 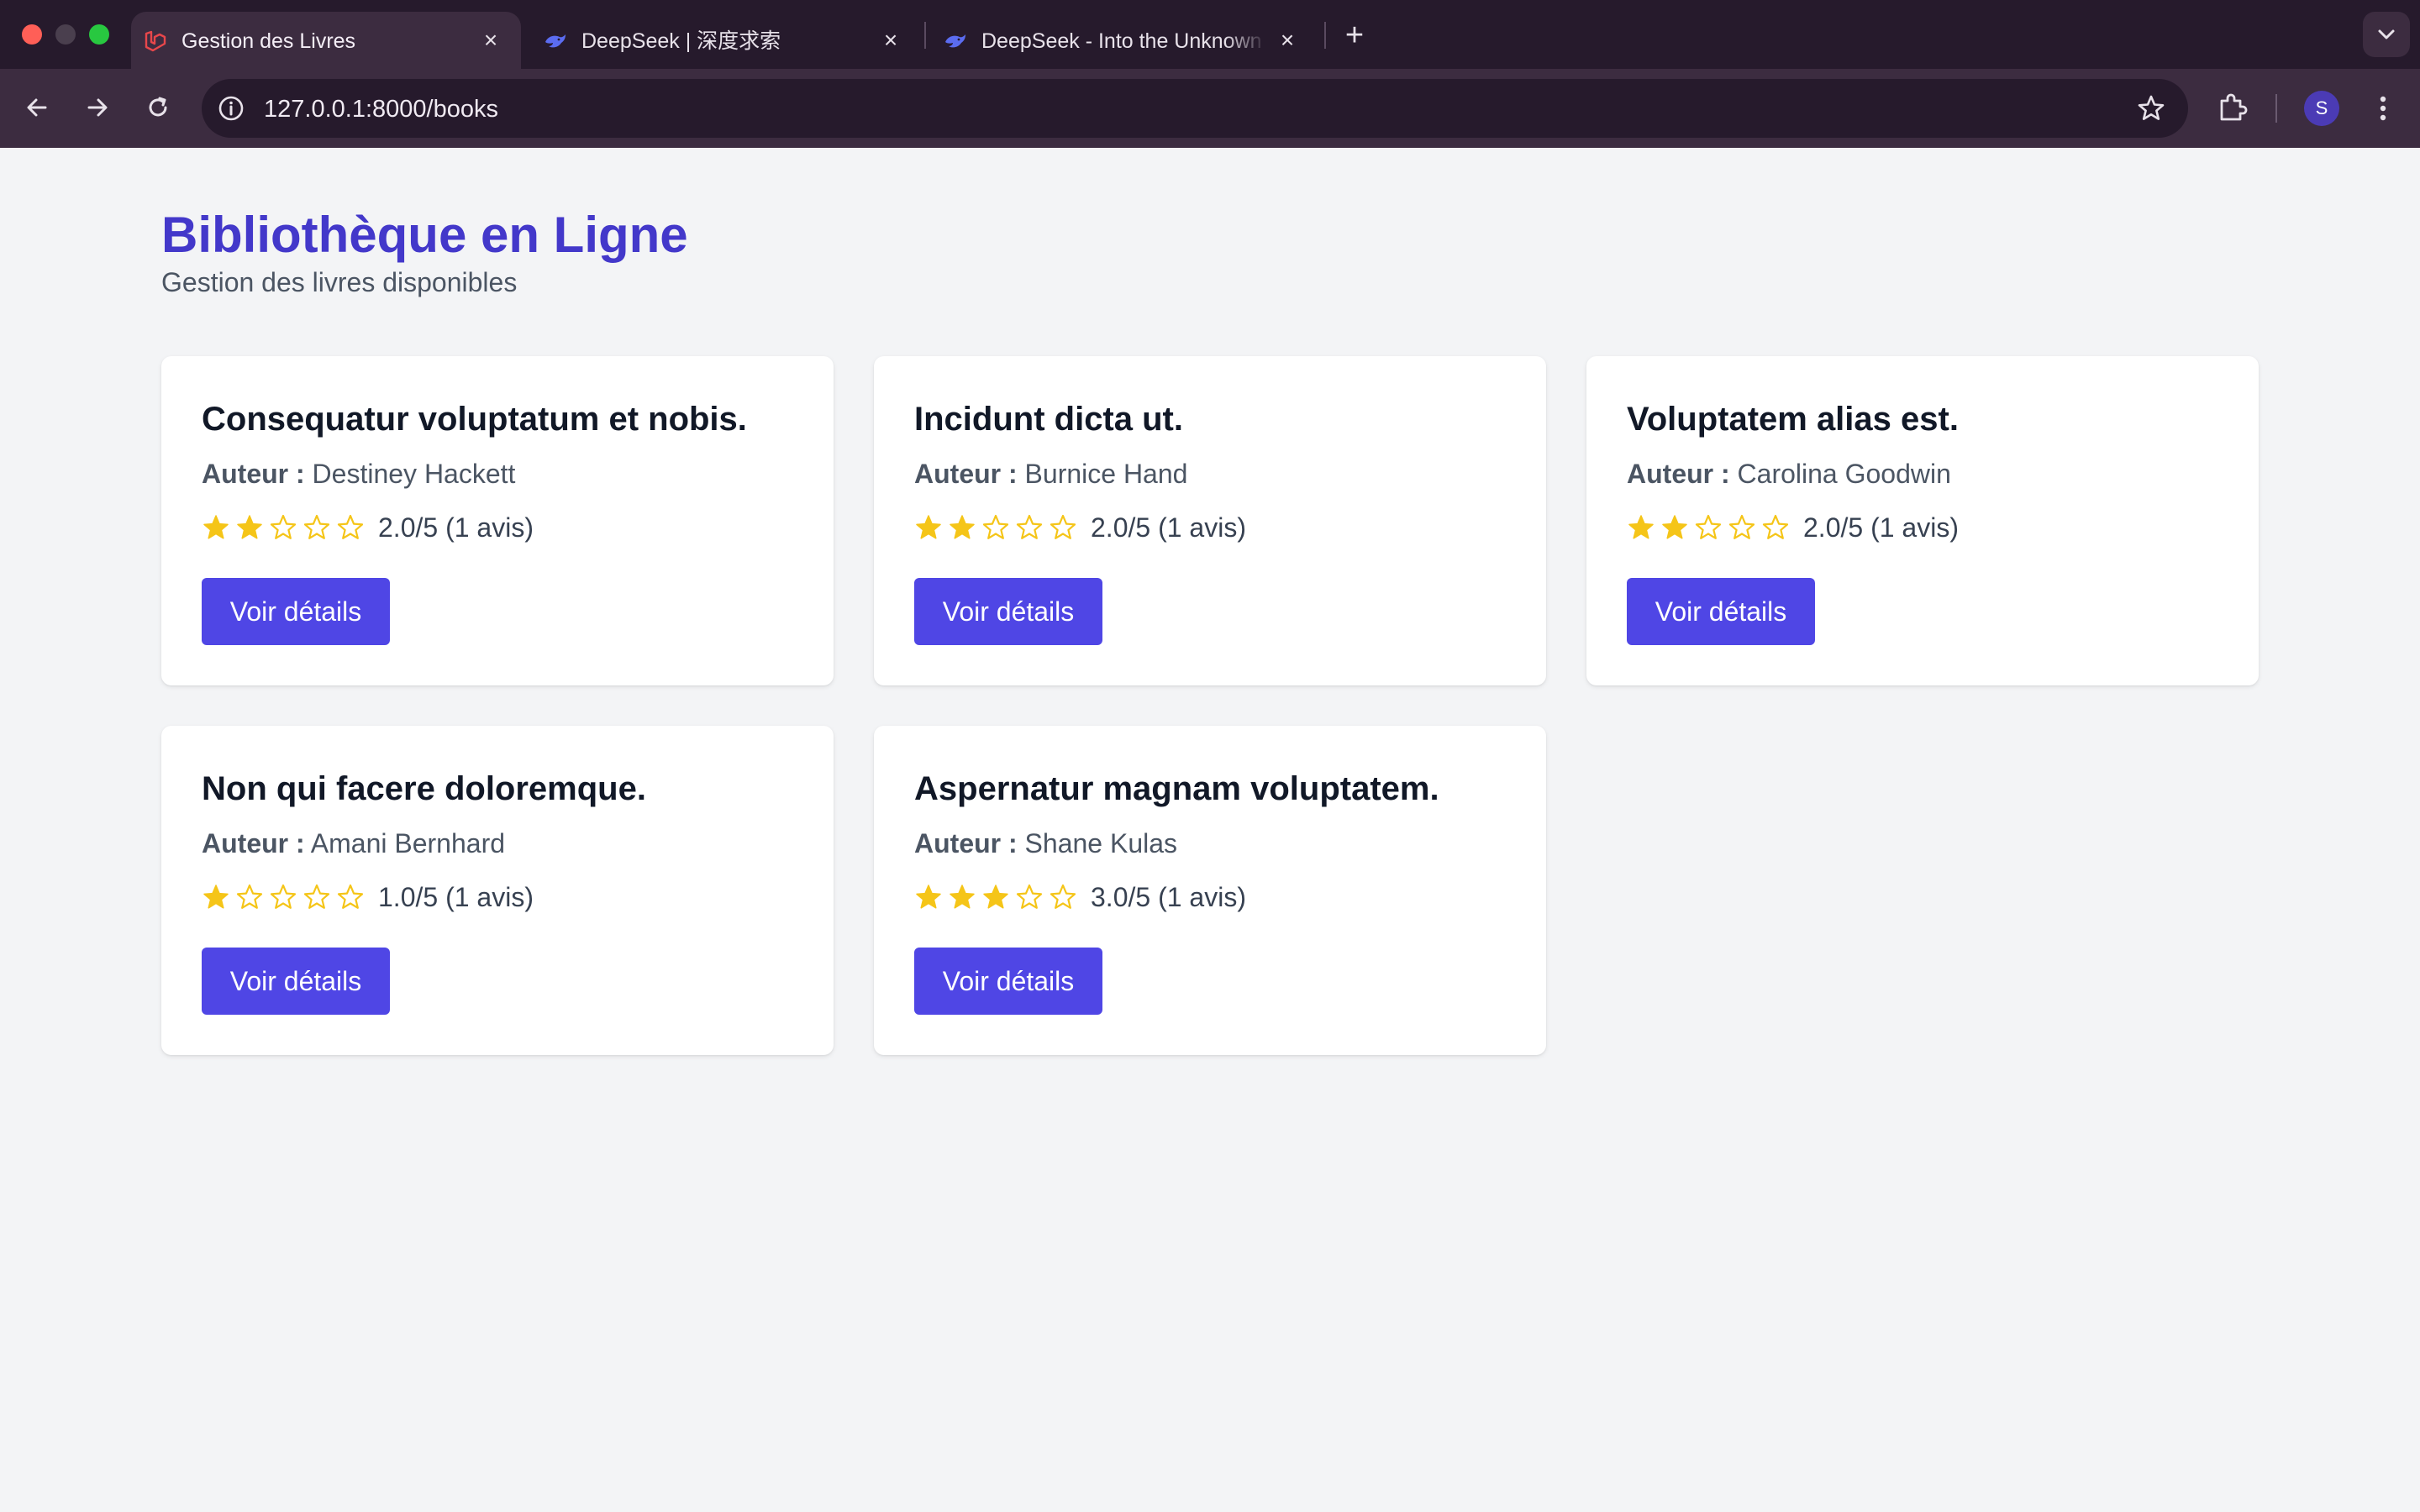 I want to click on back-button, so click(x=37, y=107).